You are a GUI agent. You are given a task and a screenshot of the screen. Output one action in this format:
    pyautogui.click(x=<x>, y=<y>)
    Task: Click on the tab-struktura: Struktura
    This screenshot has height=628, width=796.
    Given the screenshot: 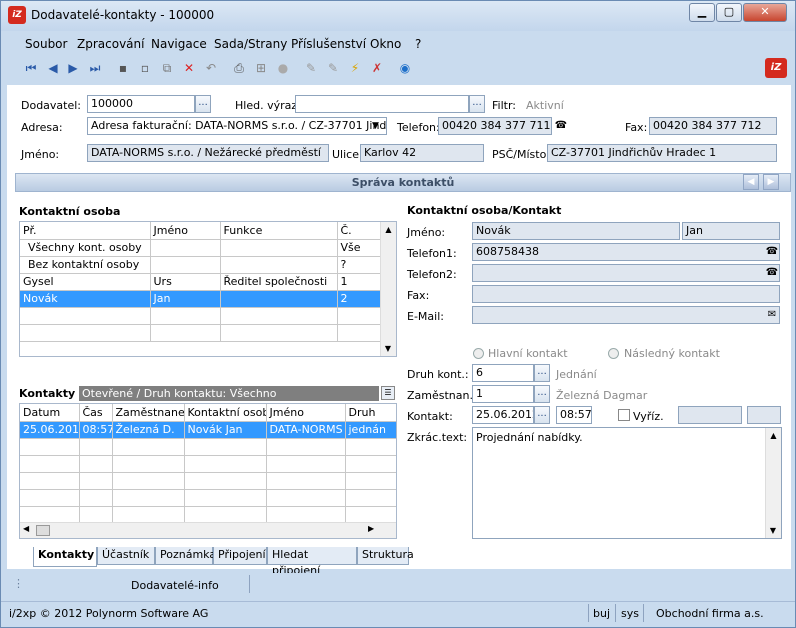 What is the action you would take?
    pyautogui.click(x=385, y=556)
    